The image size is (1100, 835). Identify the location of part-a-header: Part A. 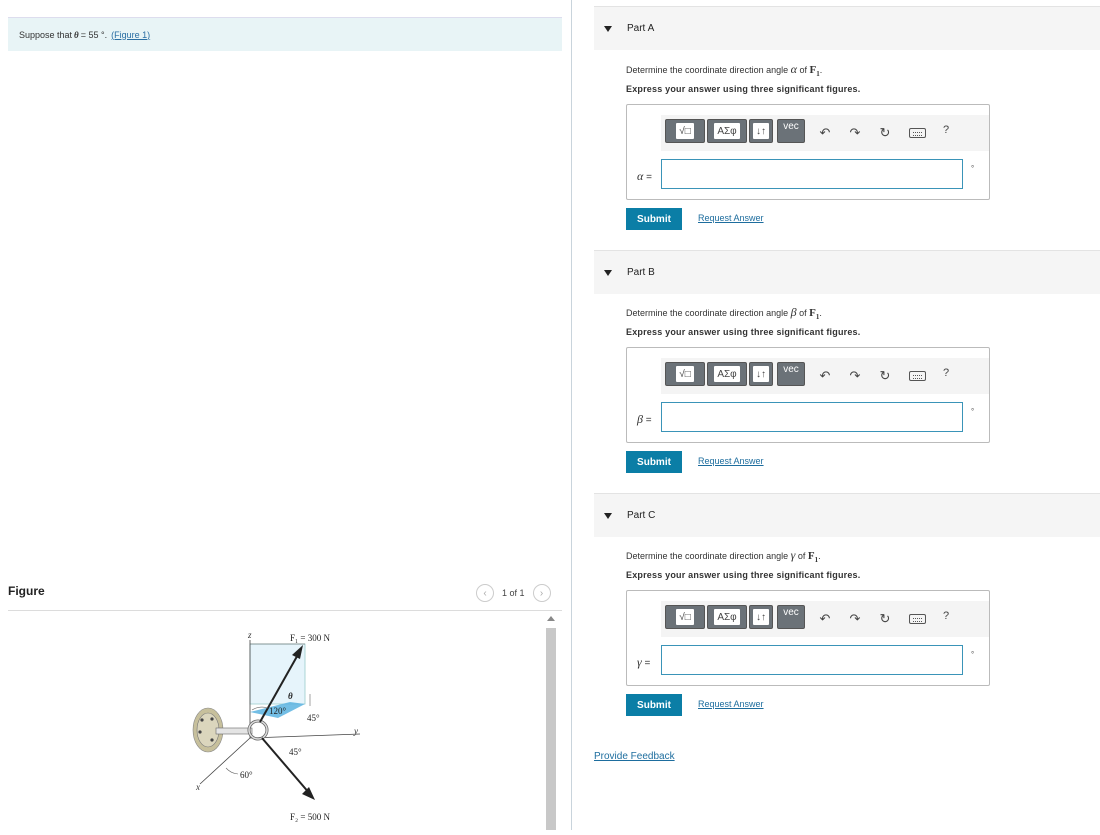
(847, 28).